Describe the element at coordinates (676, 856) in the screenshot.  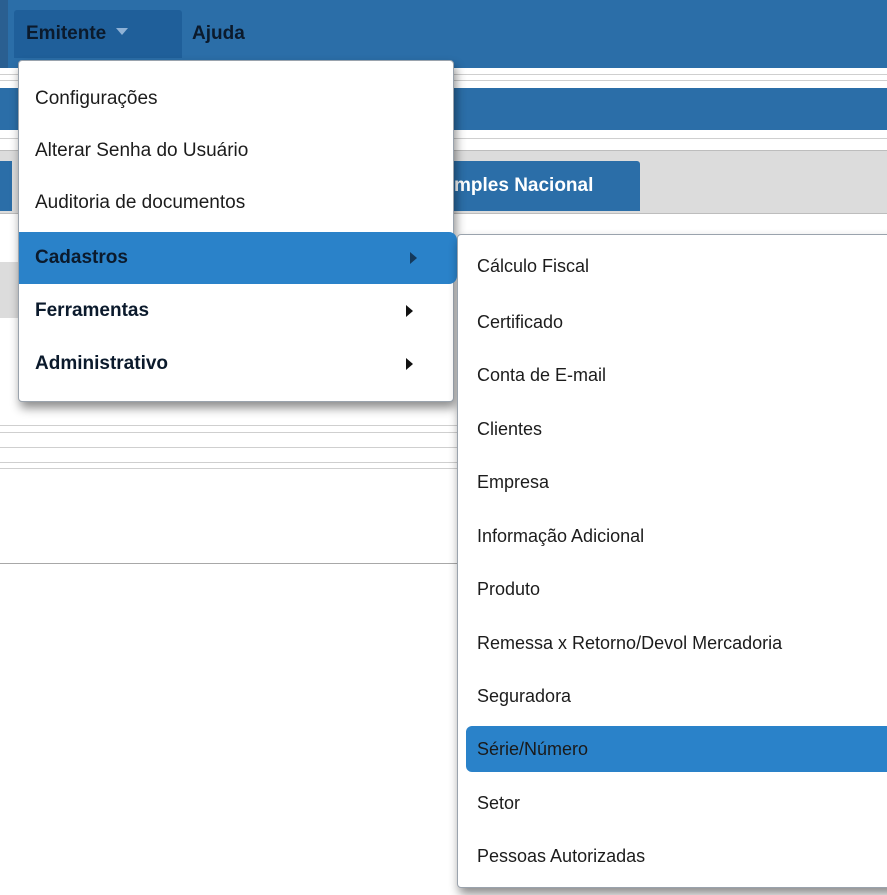
I see `submenu-item-pessoas-autorizadas: Pessoas Autorizadas` at that location.